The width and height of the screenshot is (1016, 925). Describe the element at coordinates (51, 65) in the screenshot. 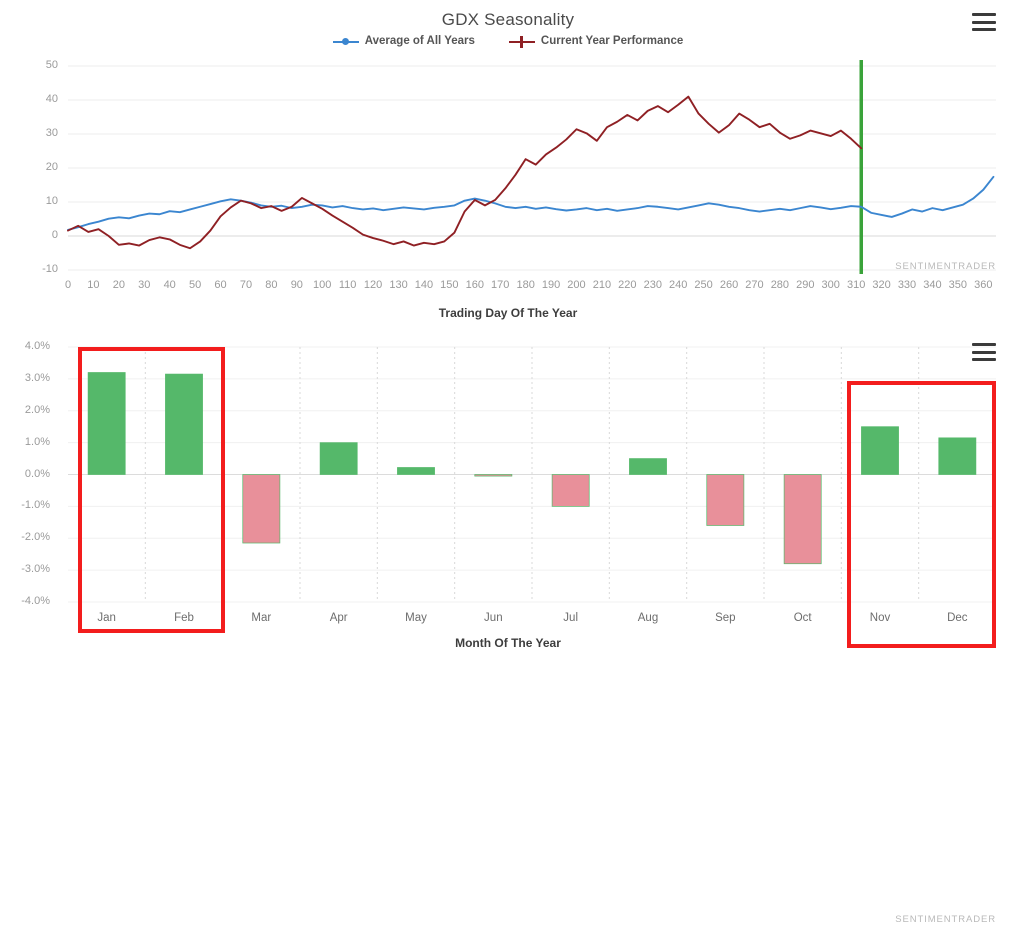

I see `y-tick-label: 50` at that location.